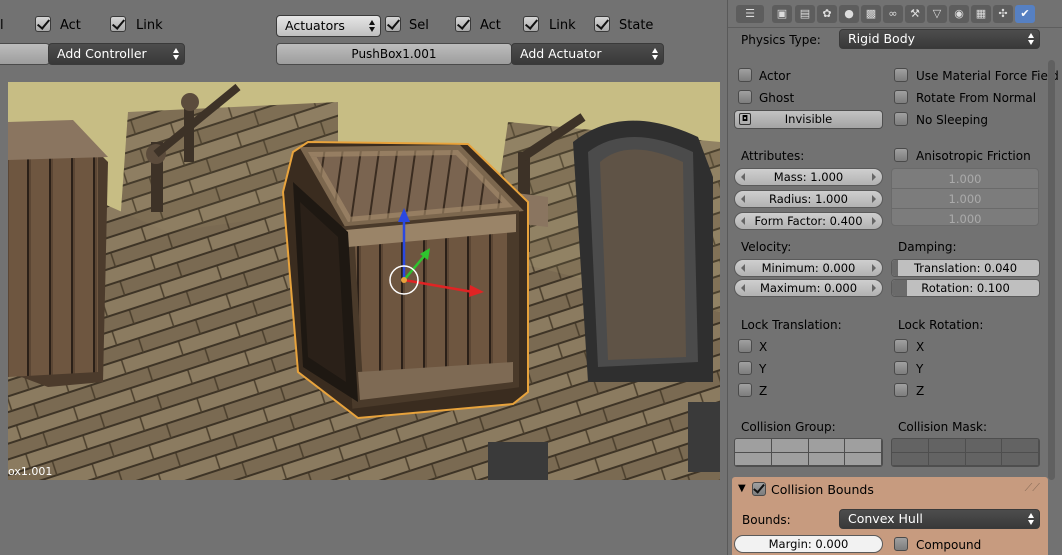  Describe the element at coordinates (745, 390) in the screenshot. I see `lock-translation-z-checkbox` at that location.